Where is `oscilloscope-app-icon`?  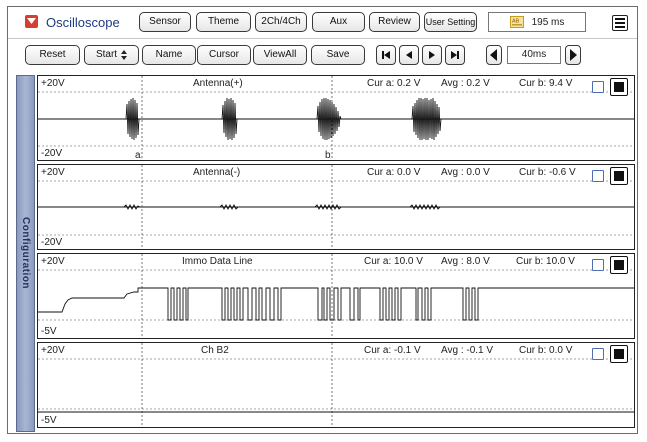 oscilloscope-app-icon is located at coordinates (31, 21).